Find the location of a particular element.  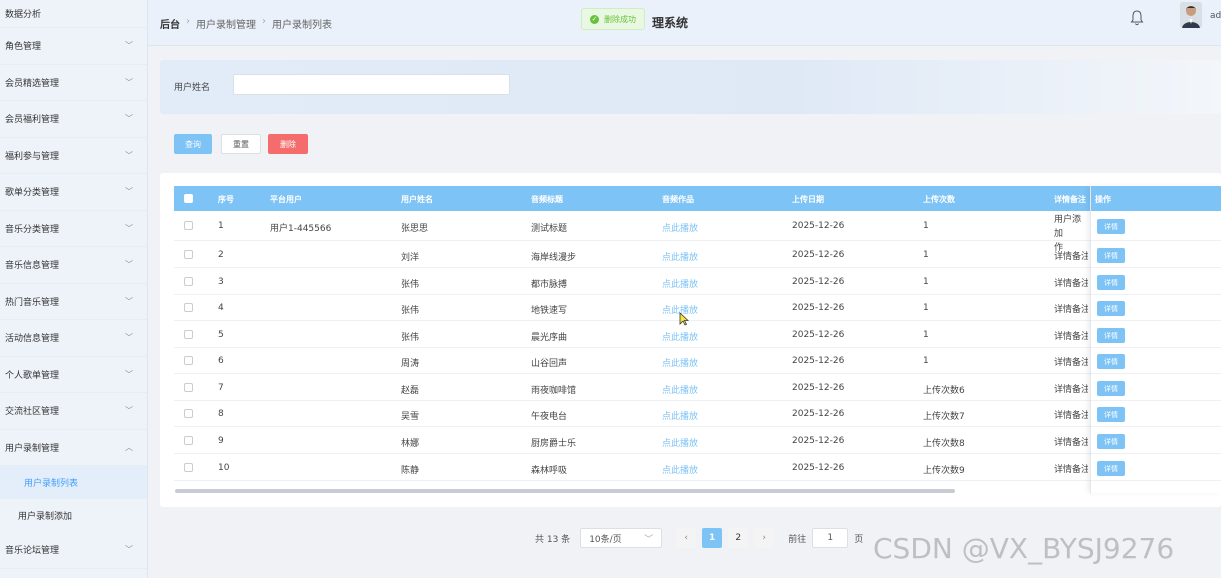

sidebar-item-data-analysis: 数据分析 is located at coordinates (73, 14).